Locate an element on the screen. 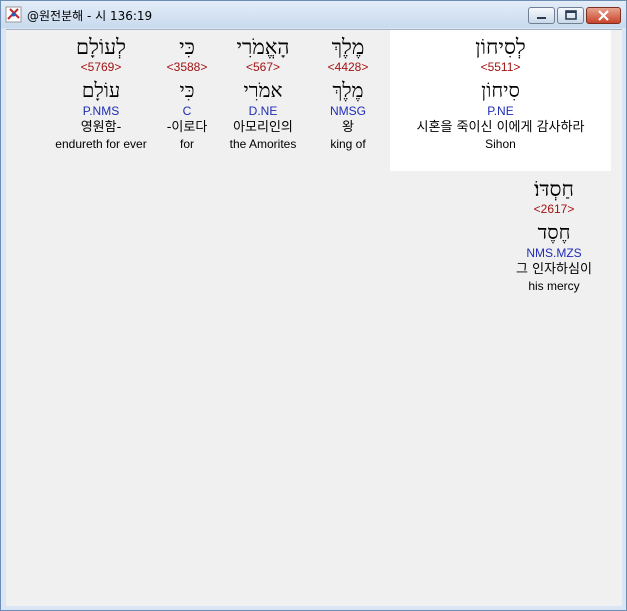 The image size is (627, 611). korean-gloss: 영원함- is located at coordinates (101, 127).